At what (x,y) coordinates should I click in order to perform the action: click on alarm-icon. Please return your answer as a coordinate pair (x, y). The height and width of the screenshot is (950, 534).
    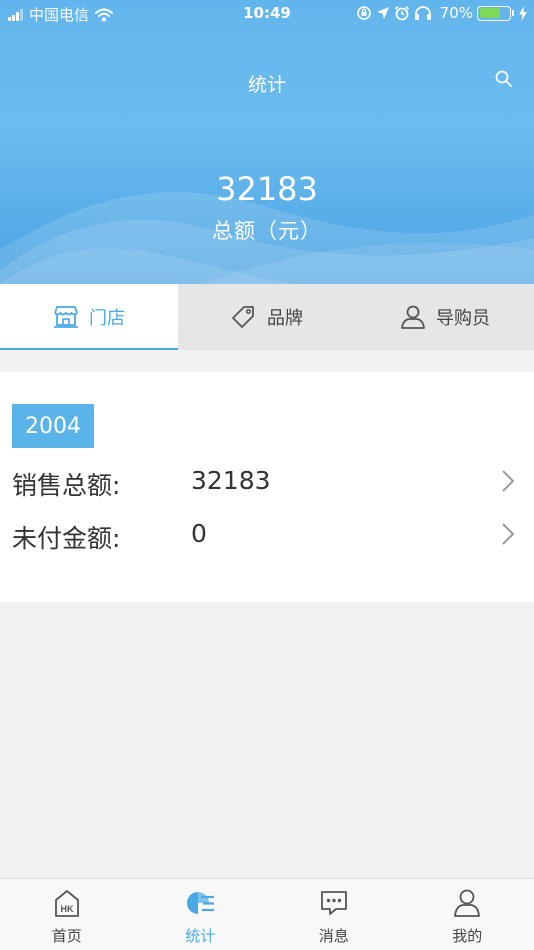
    Looking at the image, I should click on (402, 13).